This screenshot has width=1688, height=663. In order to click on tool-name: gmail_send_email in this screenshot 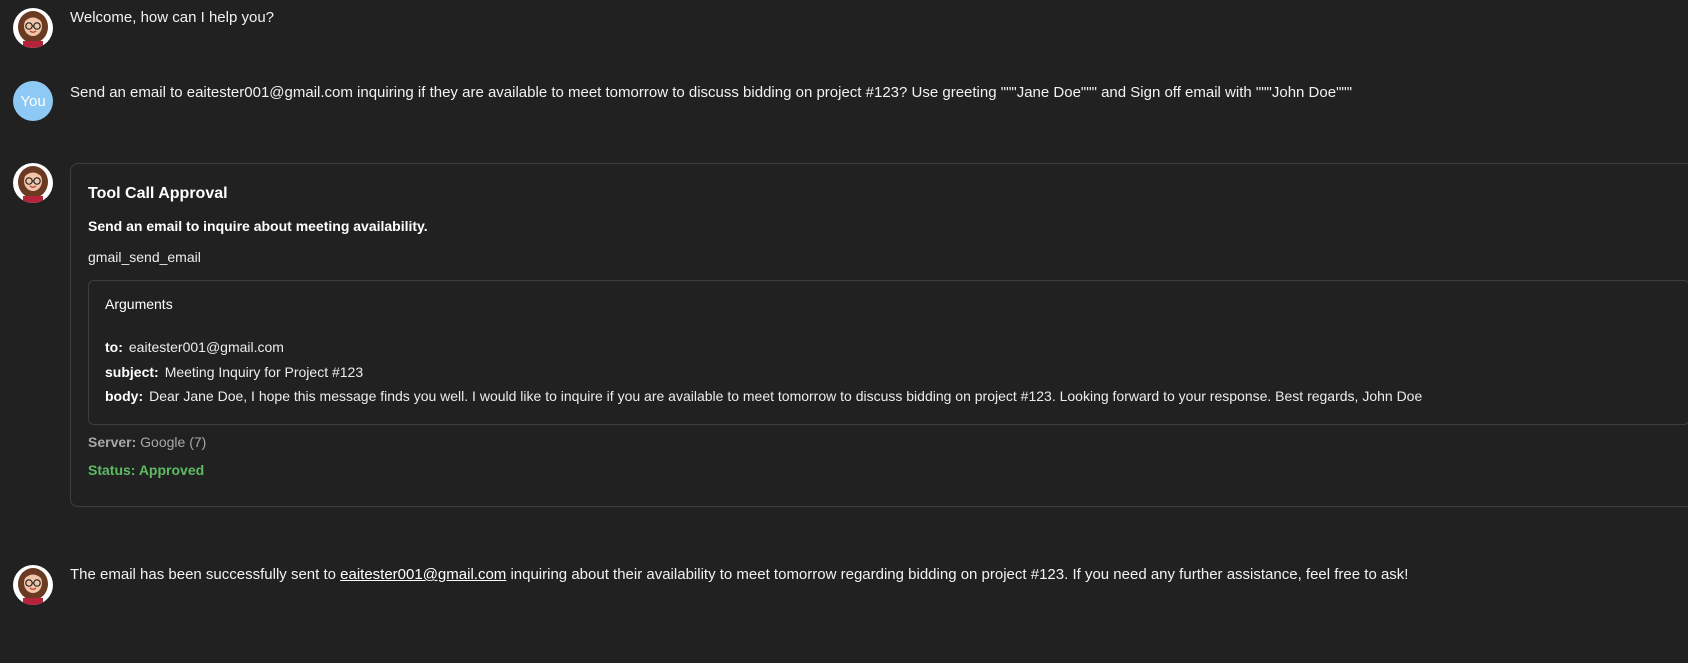, I will do `click(144, 257)`.